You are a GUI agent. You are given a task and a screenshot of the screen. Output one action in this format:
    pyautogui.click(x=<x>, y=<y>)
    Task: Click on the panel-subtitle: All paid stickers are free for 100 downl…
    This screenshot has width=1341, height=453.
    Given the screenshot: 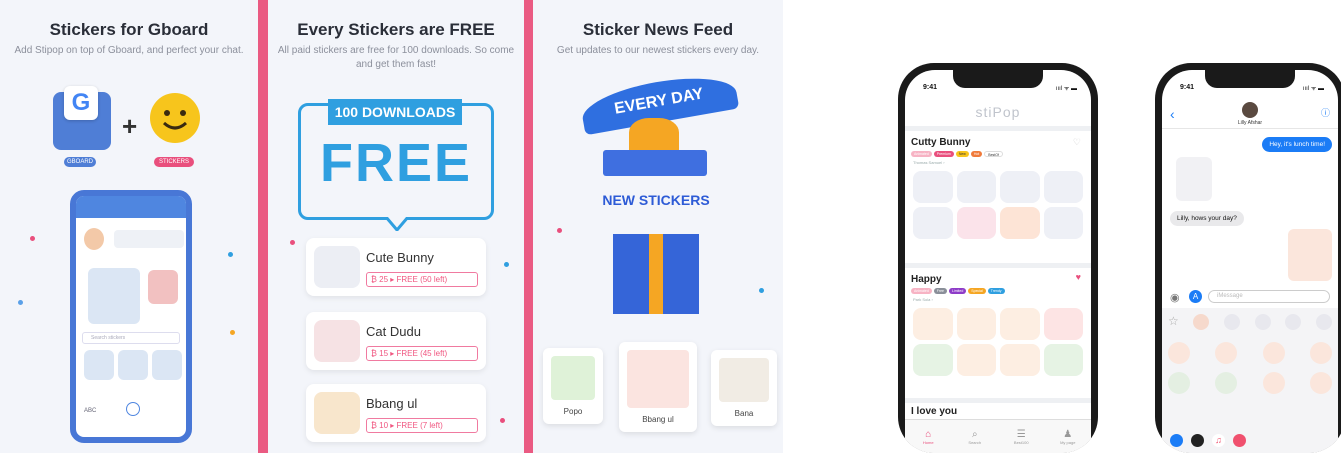 What is the action you would take?
    pyautogui.click(x=396, y=57)
    